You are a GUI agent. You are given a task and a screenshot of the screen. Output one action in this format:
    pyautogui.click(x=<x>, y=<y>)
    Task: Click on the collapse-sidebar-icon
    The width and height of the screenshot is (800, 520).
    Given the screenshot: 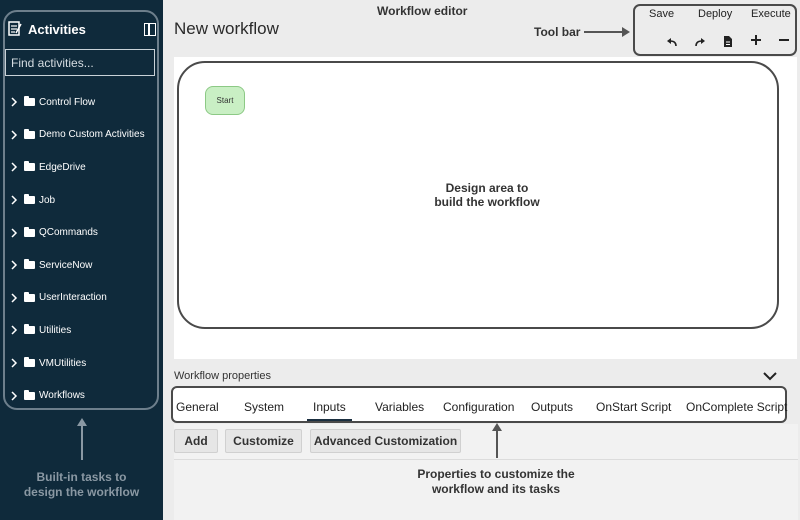 What is the action you would take?
    pyautogui.click(x=150, y=29)
    